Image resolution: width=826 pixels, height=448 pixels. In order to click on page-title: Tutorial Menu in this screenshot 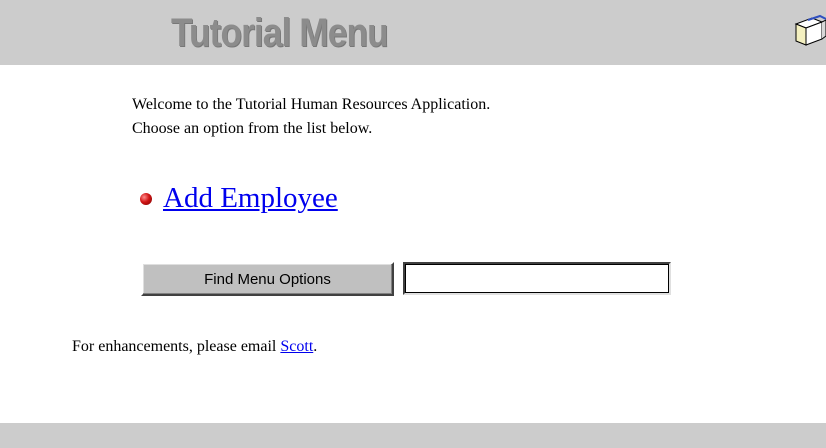, I will do `click(280, 33)`.